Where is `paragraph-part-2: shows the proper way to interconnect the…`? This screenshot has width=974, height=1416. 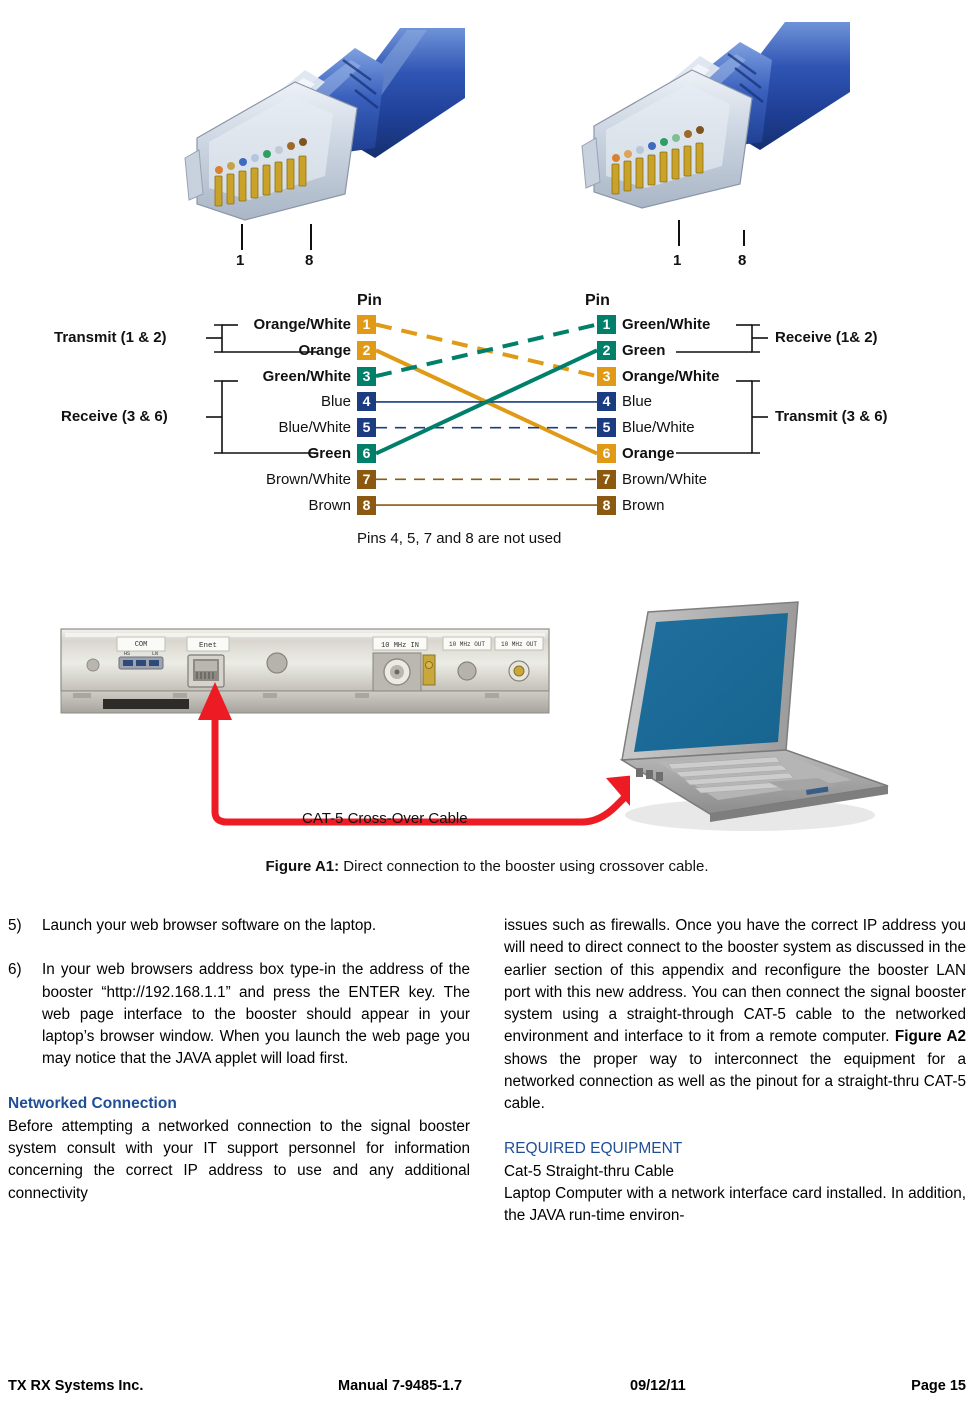
paragraph-part-2: shows the proper way to interconnect the… is located at coordinates (735, 1081).